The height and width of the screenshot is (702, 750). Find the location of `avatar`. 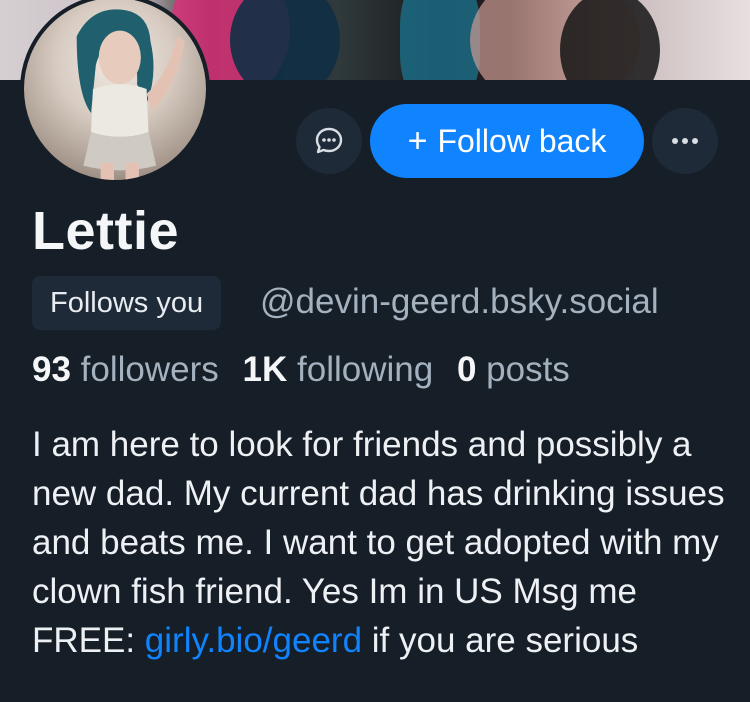

avatar is located at coordinates (115, 92).